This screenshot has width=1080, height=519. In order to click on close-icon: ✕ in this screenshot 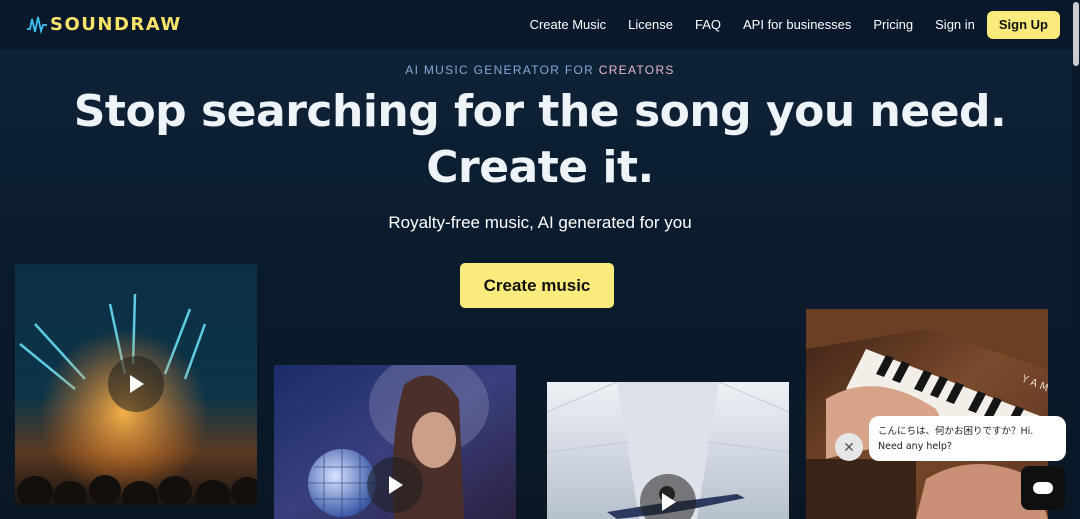, I will do `click(849, 447)`.